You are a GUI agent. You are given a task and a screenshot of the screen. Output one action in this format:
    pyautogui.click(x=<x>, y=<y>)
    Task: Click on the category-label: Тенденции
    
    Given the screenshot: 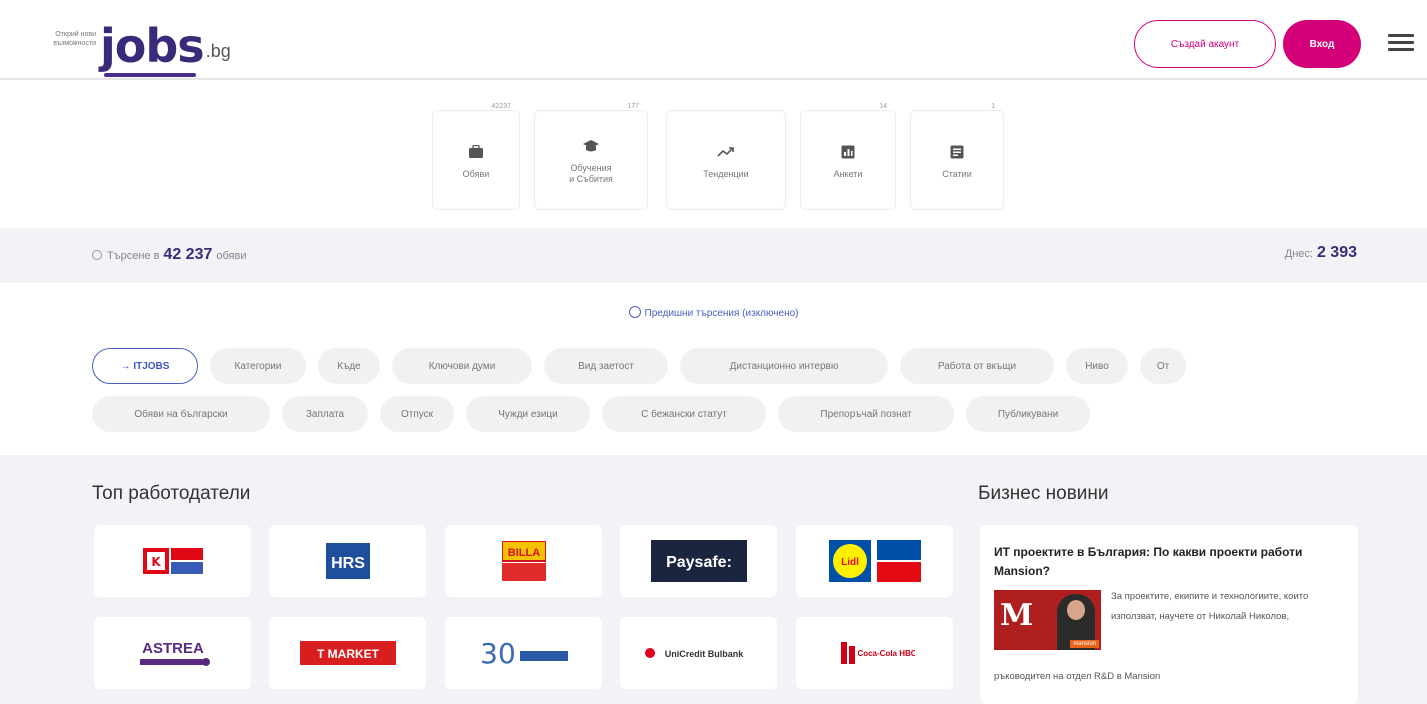 What is the action you would take?
    pyautogui.click(x=726, y=173)
    